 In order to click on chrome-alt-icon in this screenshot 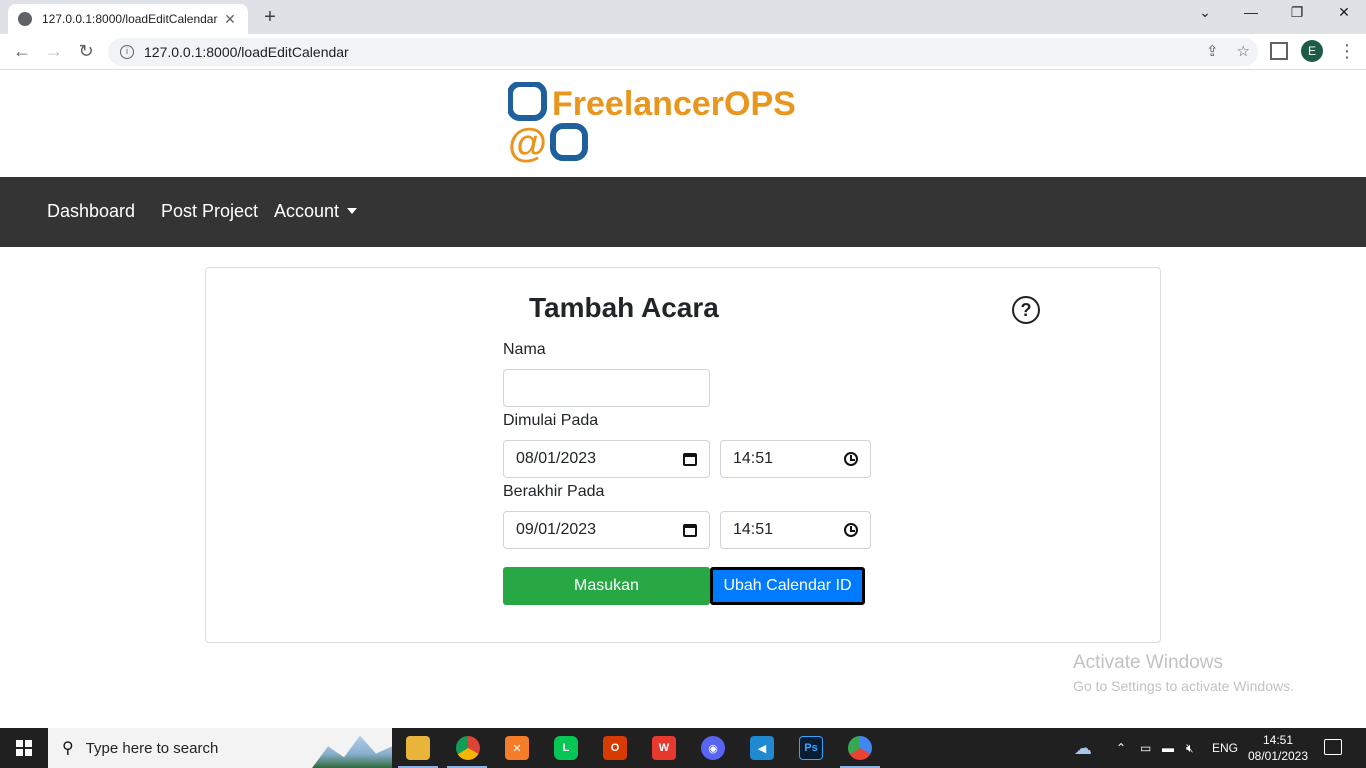, I will do `click(860, 748)`.